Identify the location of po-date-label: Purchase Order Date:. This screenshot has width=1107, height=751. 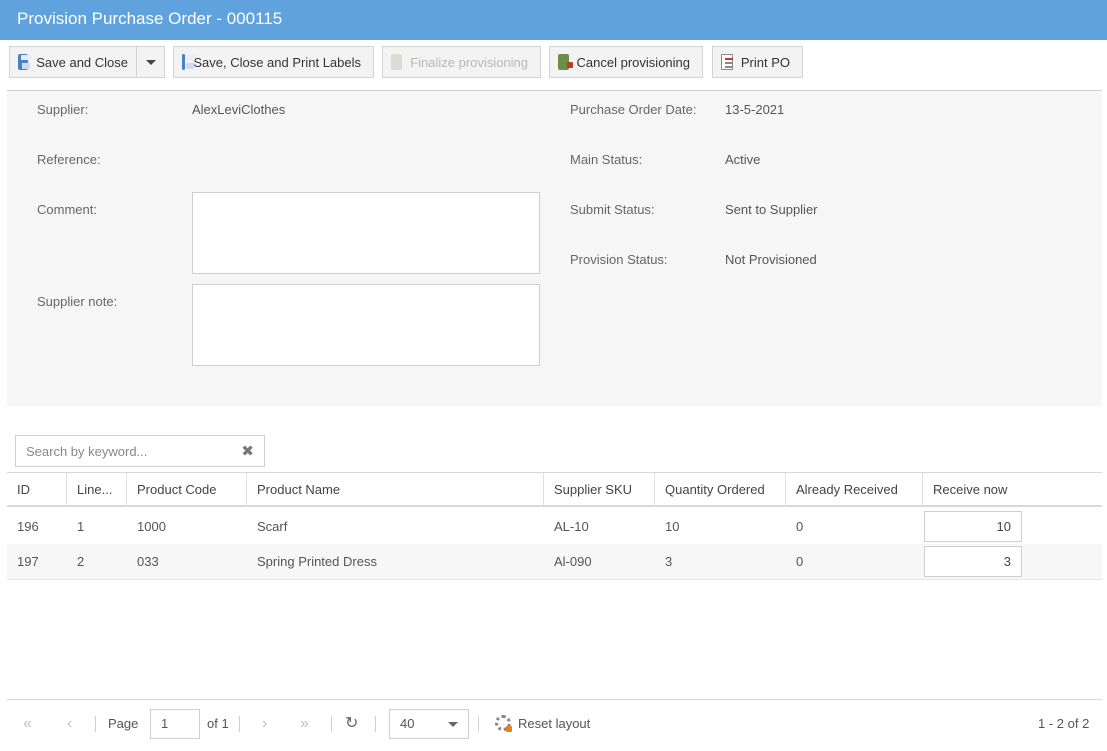
(633, 109).